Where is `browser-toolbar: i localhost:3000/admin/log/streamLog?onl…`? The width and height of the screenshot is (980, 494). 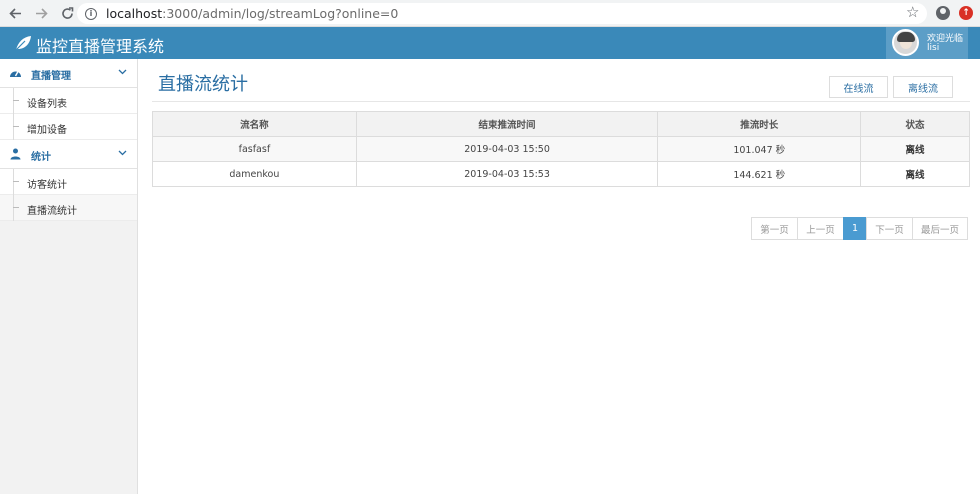
browser-toolbar: i localhost:3000/admin/log/streamLog?onl… is located at coordinates (490, 13).